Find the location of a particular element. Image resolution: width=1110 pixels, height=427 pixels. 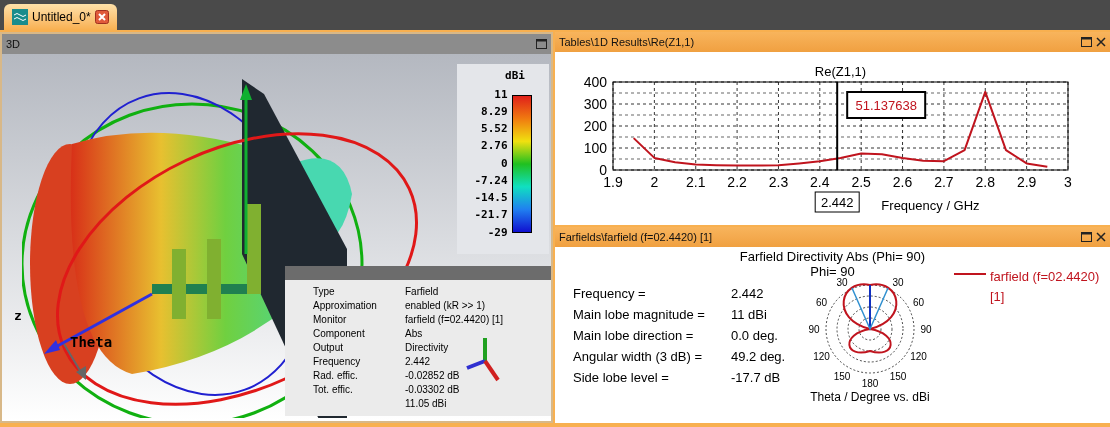

tab-title: Untitled_0* is located at coordinates (61, 17).